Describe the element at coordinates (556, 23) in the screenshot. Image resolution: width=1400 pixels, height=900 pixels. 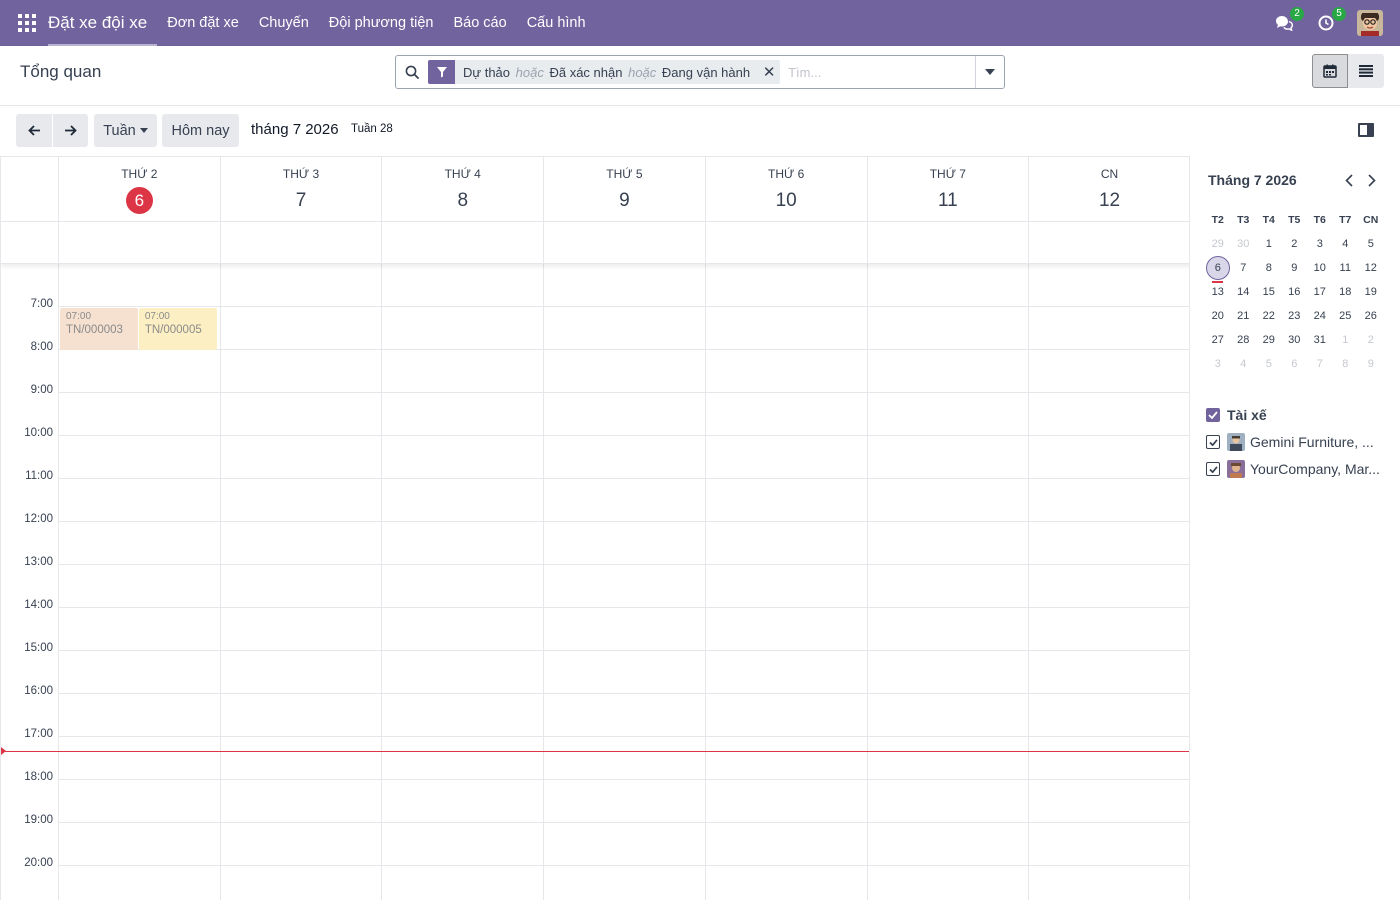
I see `menu-item-config: Cấu hình` at that location.